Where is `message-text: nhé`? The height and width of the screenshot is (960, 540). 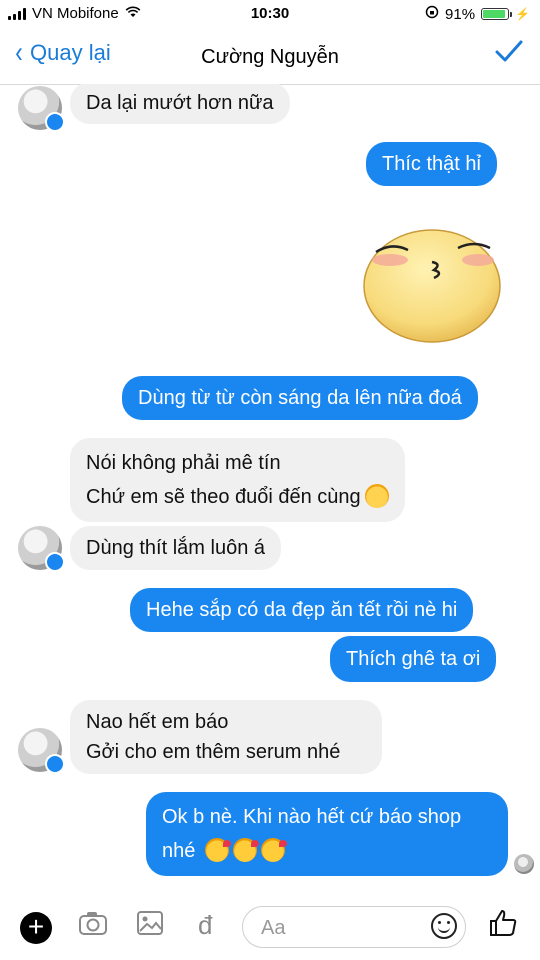 message-text: nhé is located at coordinates (179, 851).